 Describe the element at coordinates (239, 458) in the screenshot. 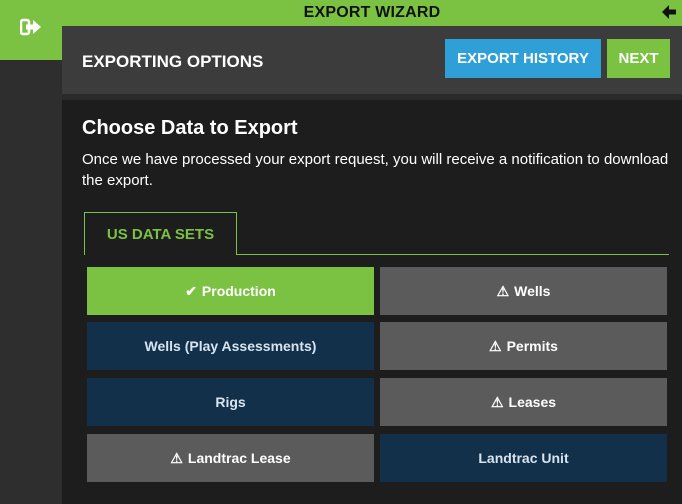

I see `dataset-label: Landtrac Lease` at that location.